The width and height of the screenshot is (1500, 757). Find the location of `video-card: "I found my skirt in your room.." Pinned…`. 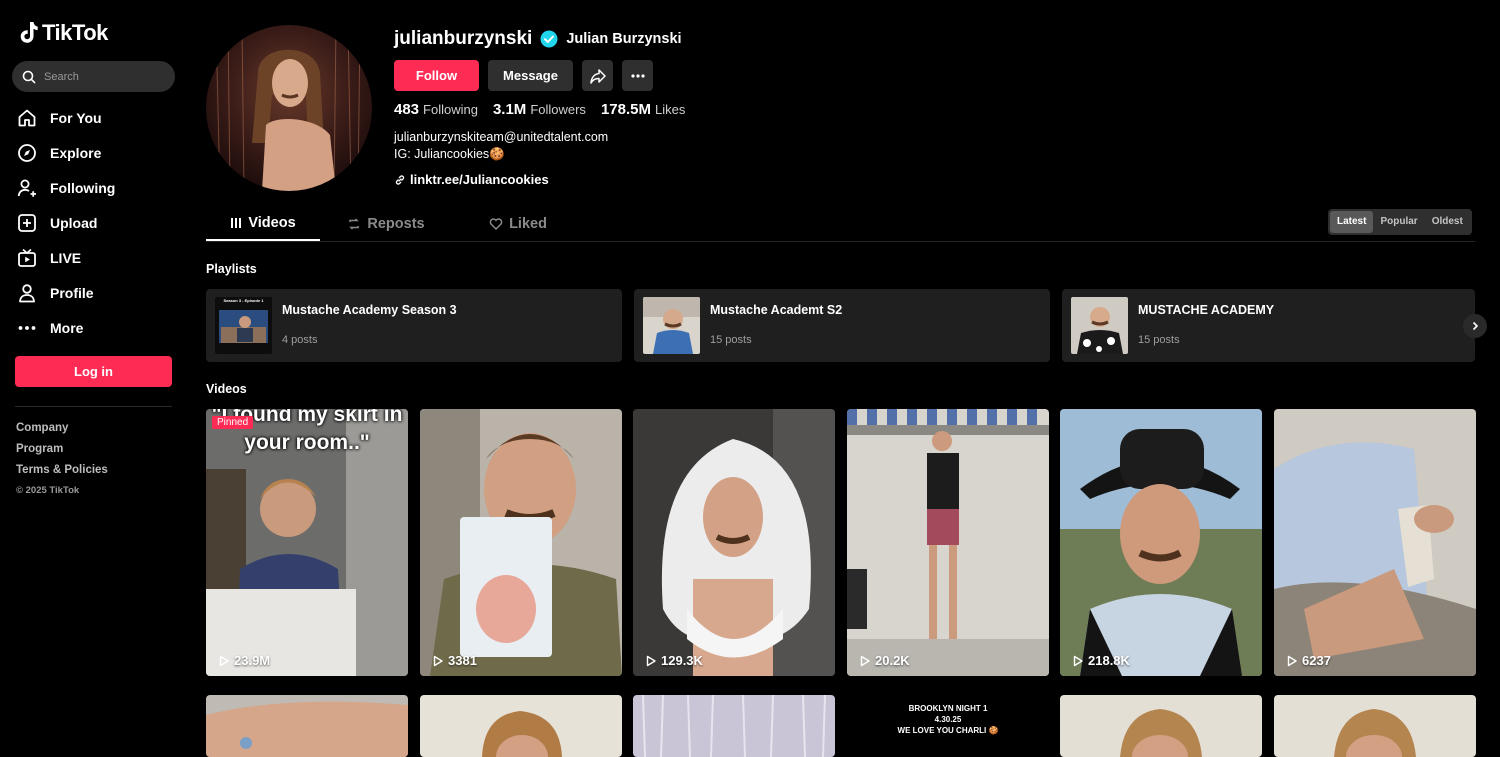

video-card: "I found my skirt in your room.." Pinned… is located at coordinates (307, 542).